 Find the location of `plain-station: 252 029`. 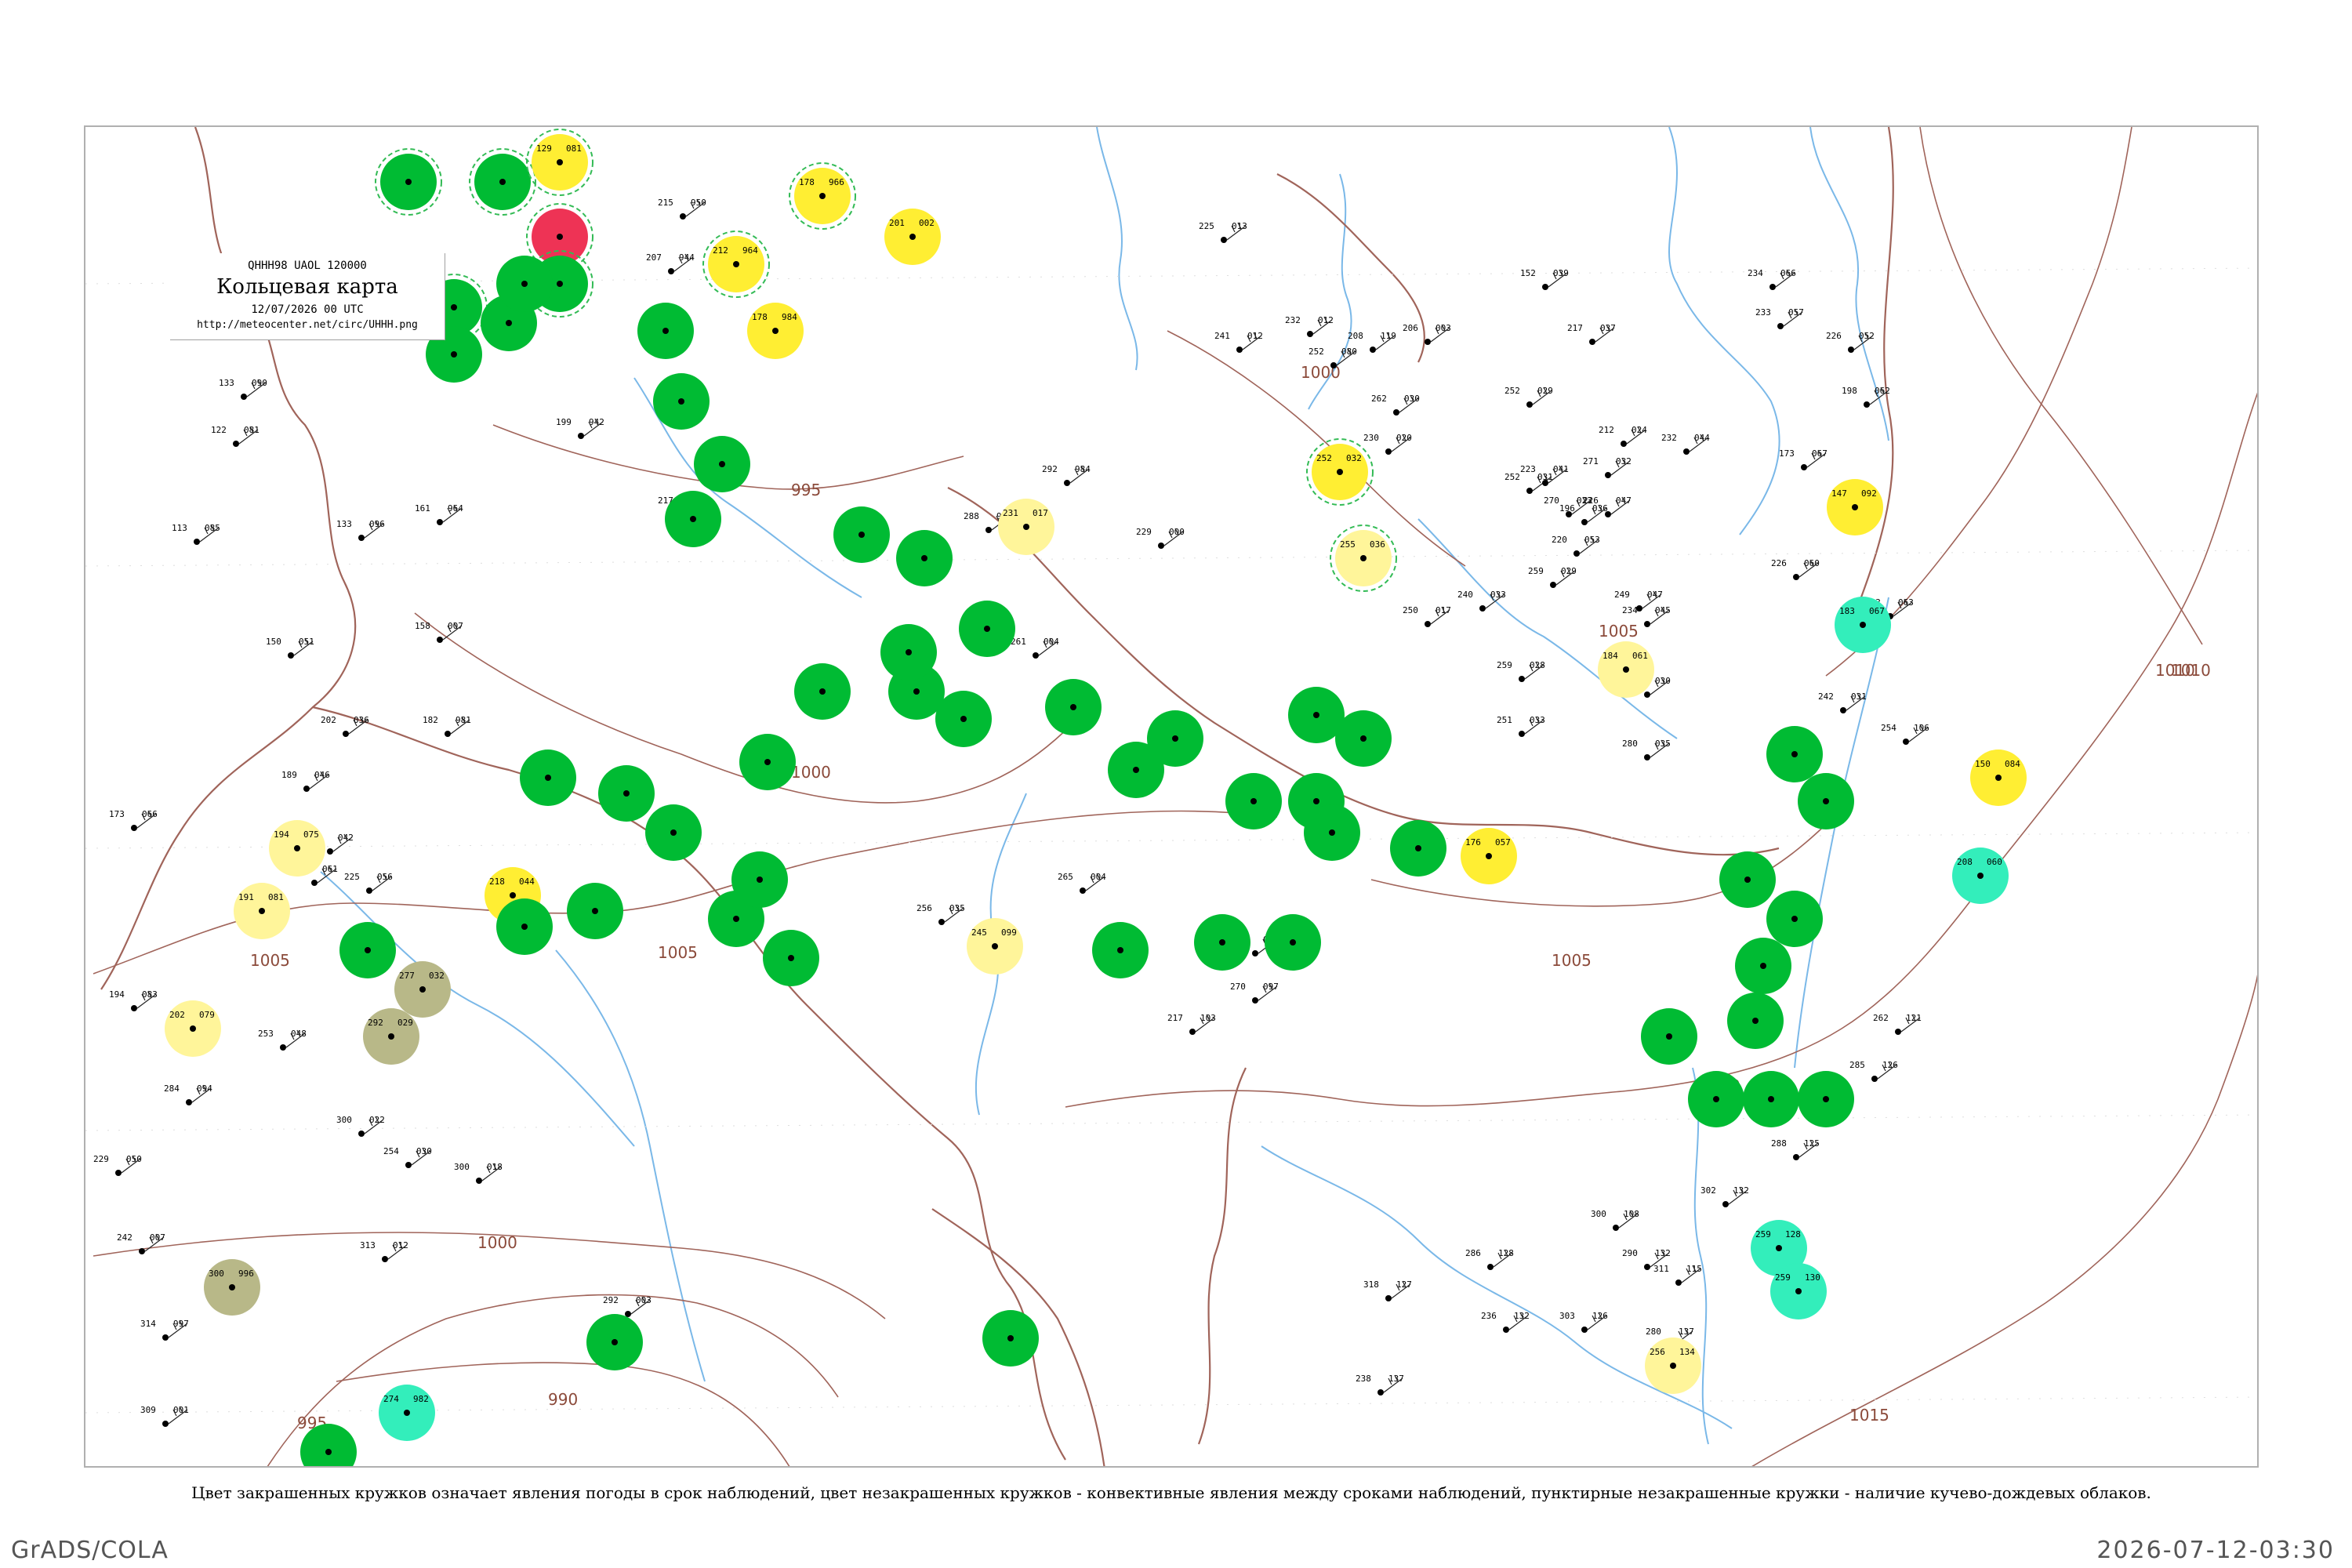

plain-station: 252 029 is located at coordinates (1528, 397).